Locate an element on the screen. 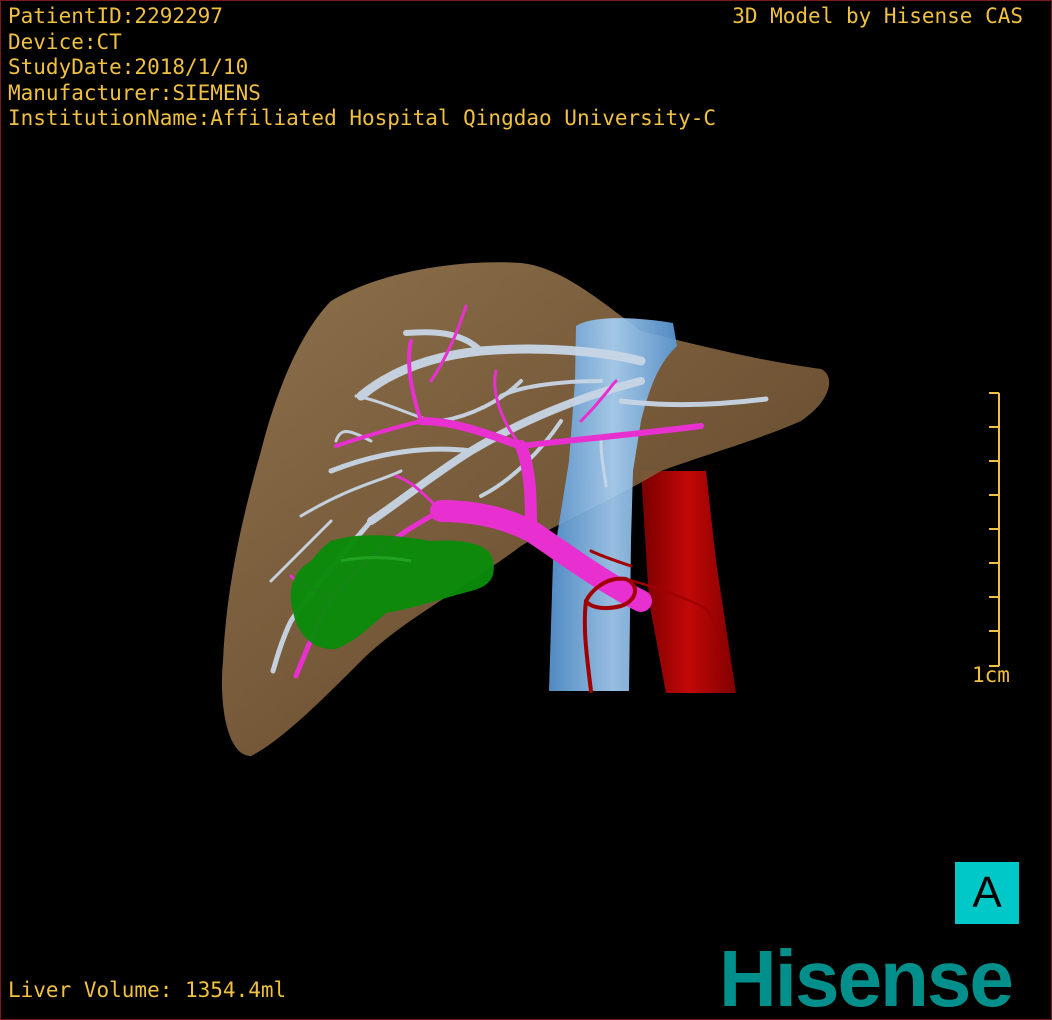 The image size is (1052, 1020). hisense-logo: Hisense is located at coordinates (866, 977).